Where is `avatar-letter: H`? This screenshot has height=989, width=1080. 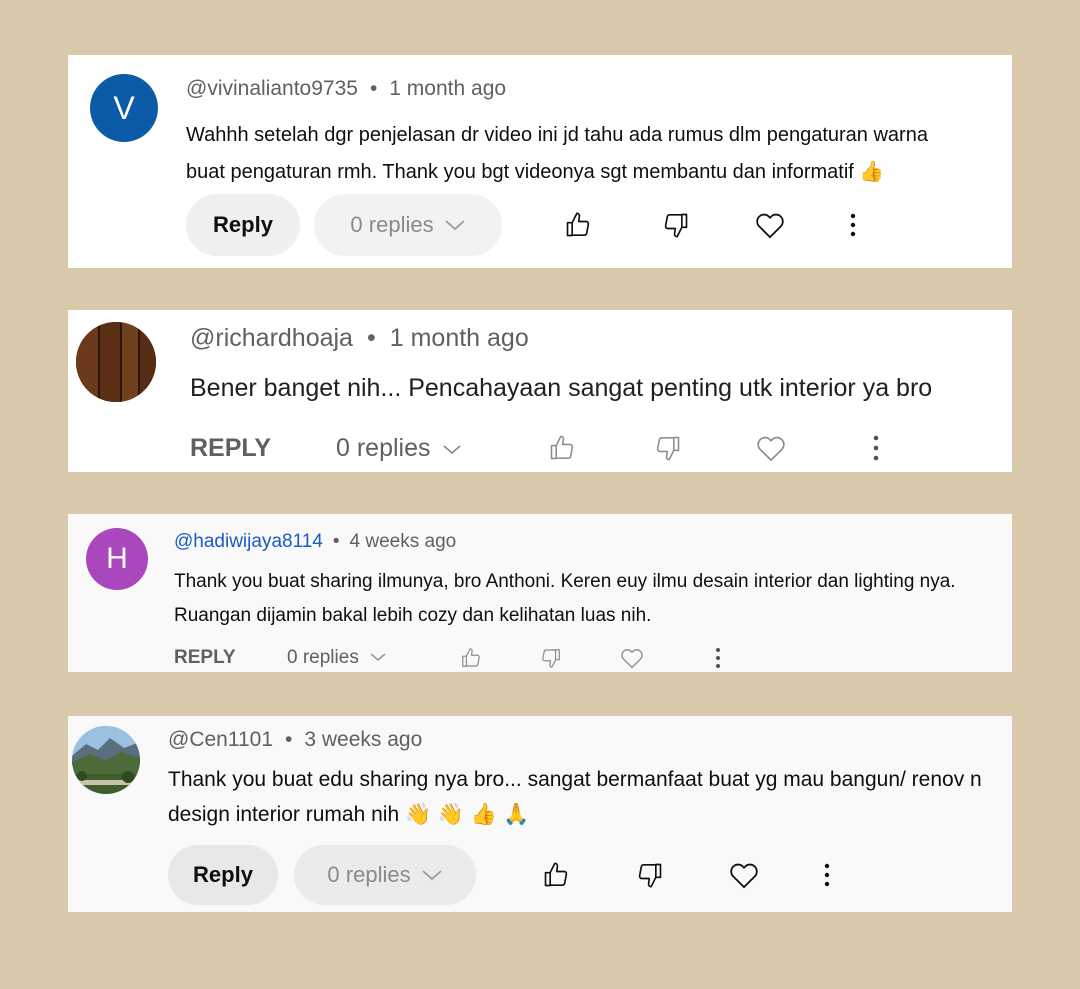 avatar-letter: H is located at coordinates (117, 558).